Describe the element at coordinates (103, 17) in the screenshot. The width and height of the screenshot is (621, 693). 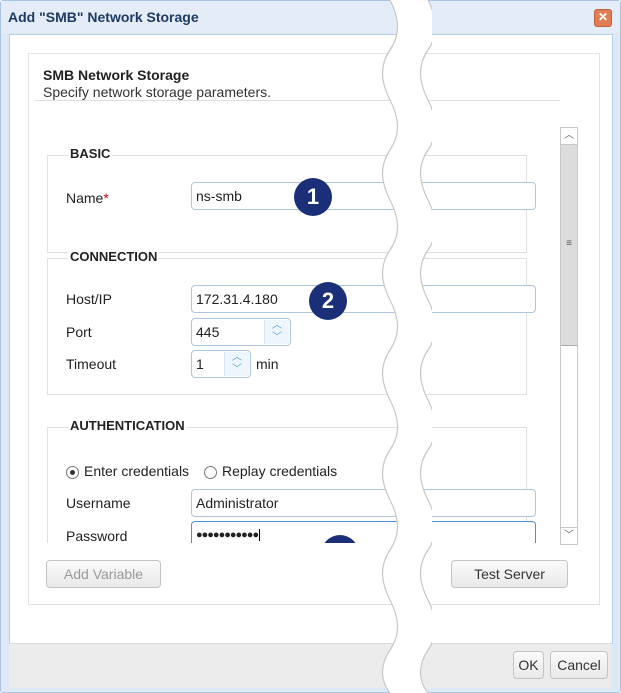
I see `dialog-title: Add "SMB" Network Storage` at that location.